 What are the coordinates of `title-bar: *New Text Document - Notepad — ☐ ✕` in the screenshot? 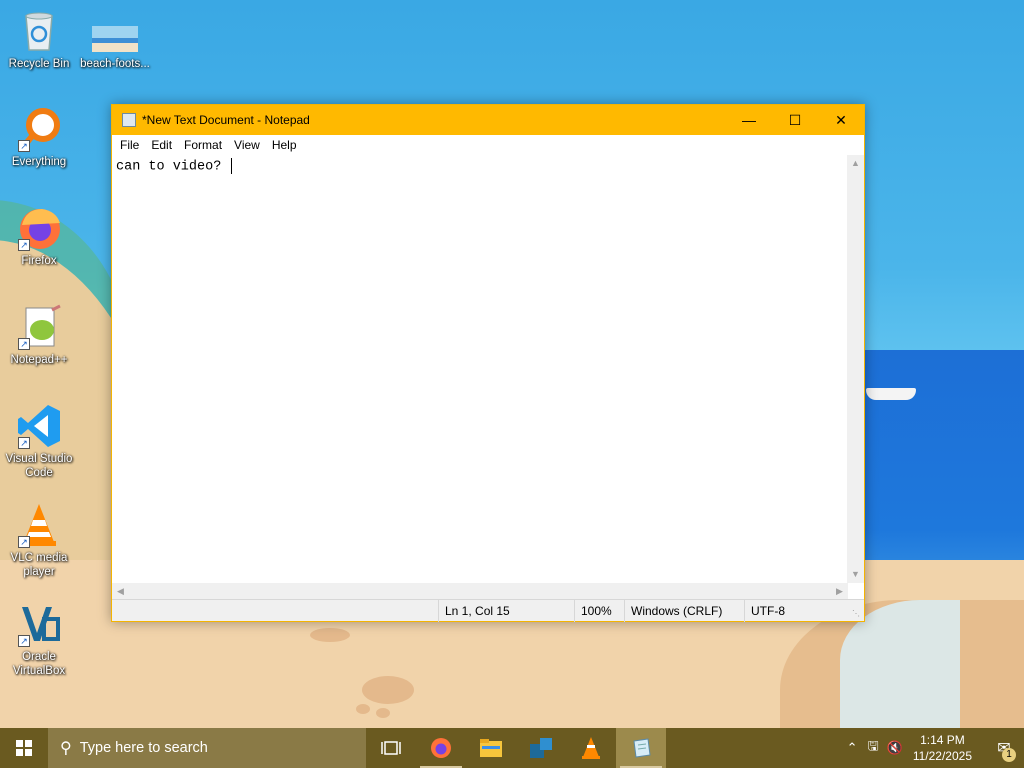 It's located at (488, 120).